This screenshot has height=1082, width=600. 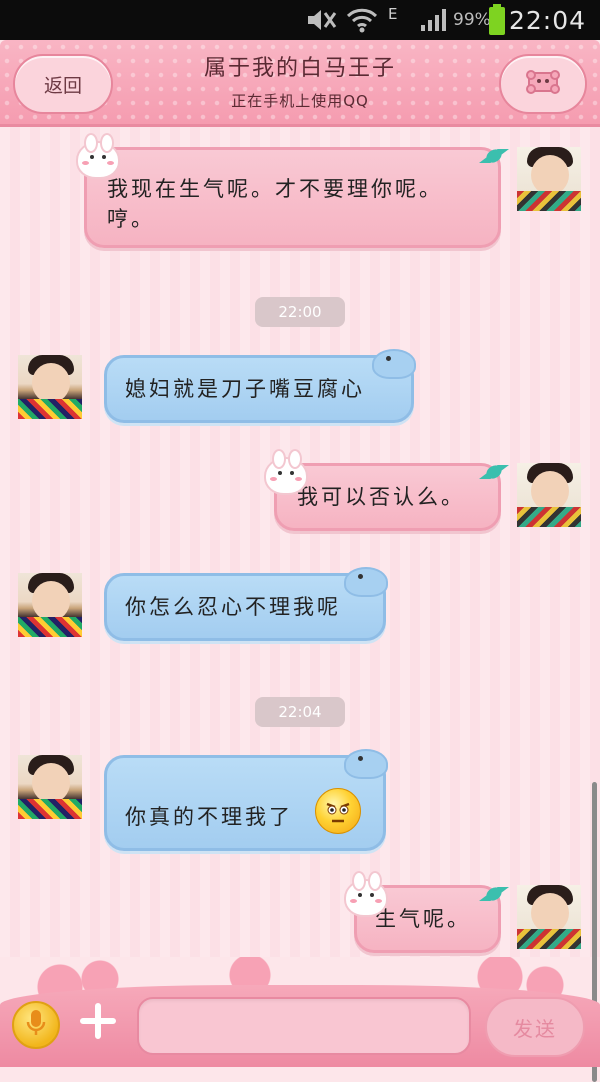 I want to click on profile-icon, so click(x=543, y=84).